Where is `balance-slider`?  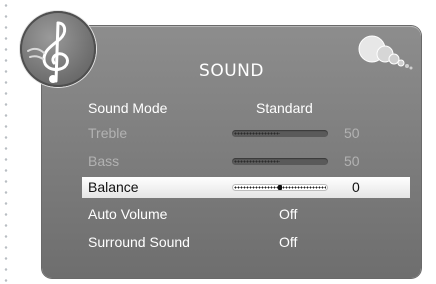 balance-slider is located at coordinates (280, 187).